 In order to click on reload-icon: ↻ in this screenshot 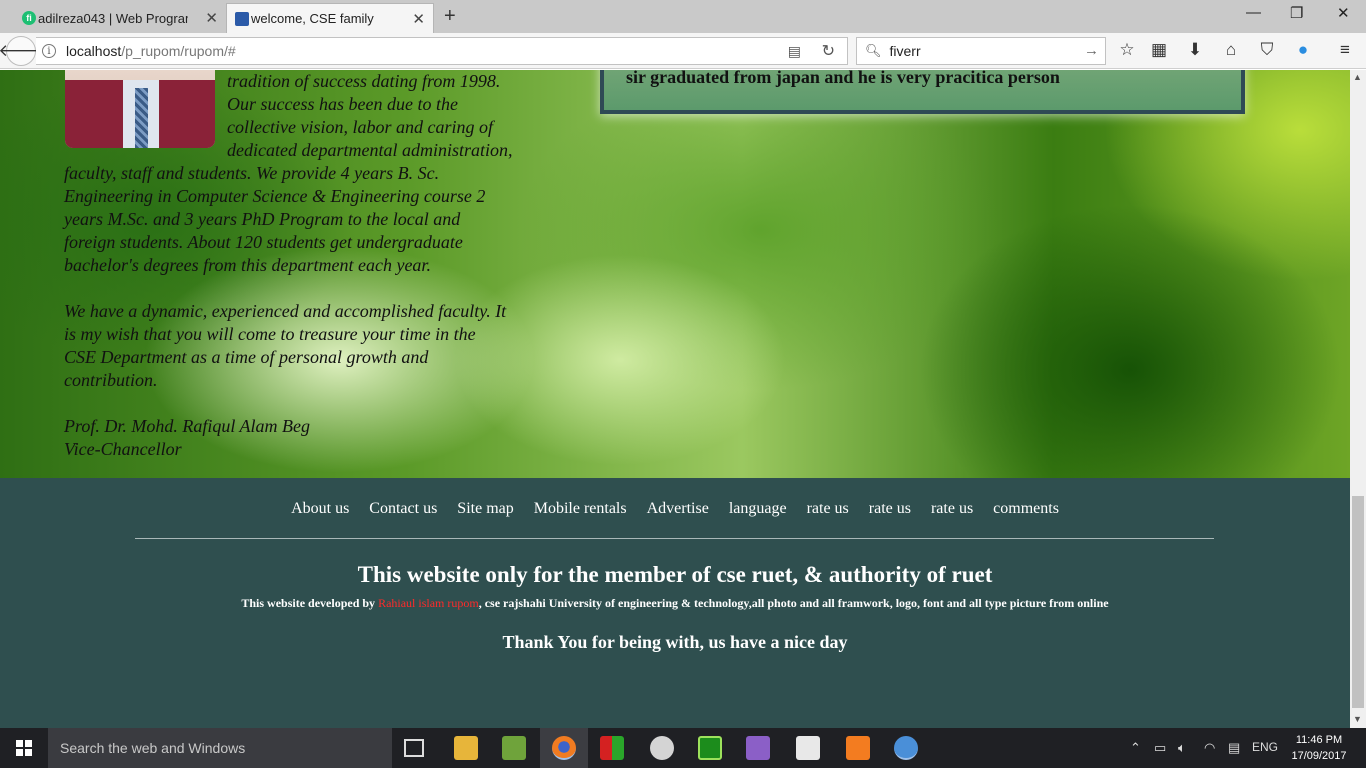, I will do `click(828, 51)`.